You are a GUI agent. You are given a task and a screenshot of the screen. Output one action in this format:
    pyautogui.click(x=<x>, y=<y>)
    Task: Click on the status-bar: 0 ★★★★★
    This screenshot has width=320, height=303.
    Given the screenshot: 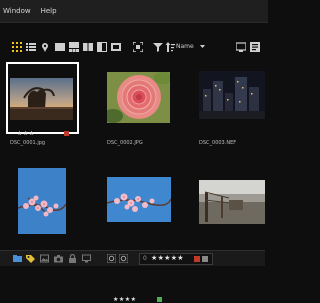 What is the action you would take?
    pyautogui.click(x=132, y=258)
    